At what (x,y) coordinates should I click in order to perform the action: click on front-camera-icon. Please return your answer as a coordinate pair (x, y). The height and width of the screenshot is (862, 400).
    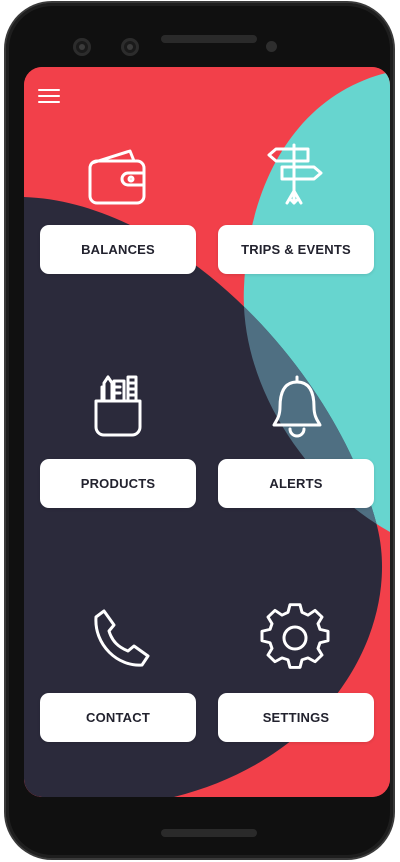
    Looking at the image, I should click on (82, 47).